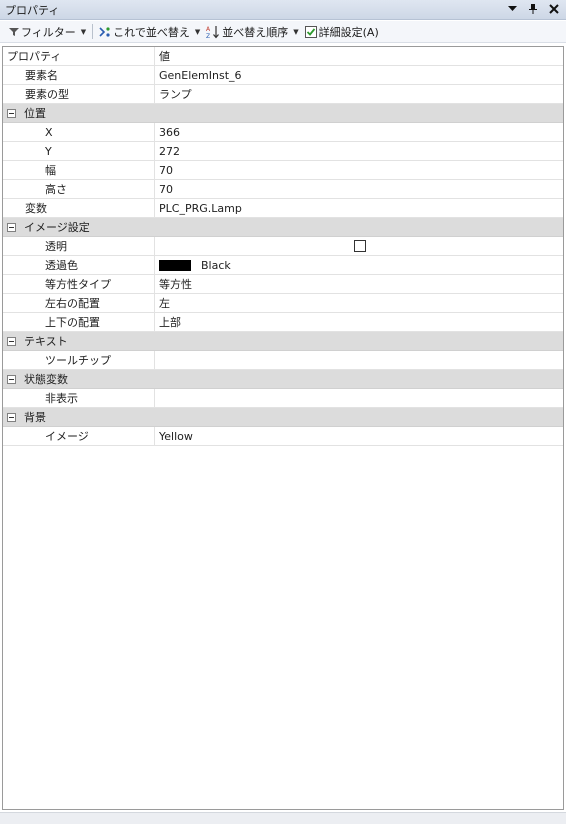 The height and width of the screenshot is (824, 566). I want to click on property-value: 等方性, so click(359, 284).